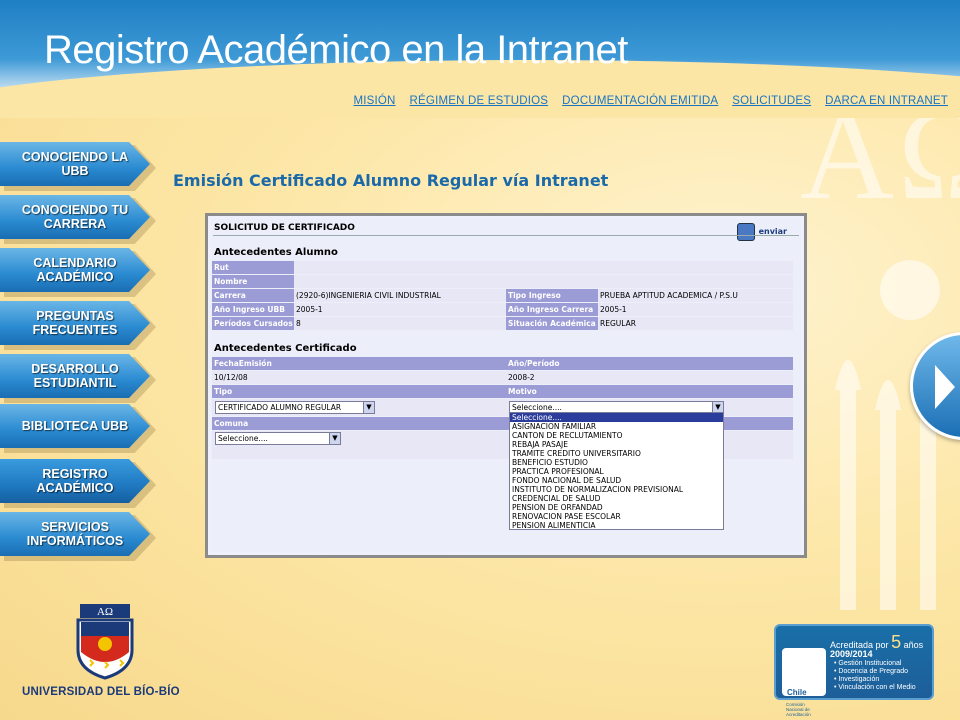 This screenshot has width=960, height=720. What do you see at coordinates (857, 679) in the screenshot?
I see `accreditation-item: • Investigación` at bounding box center [857, 679].